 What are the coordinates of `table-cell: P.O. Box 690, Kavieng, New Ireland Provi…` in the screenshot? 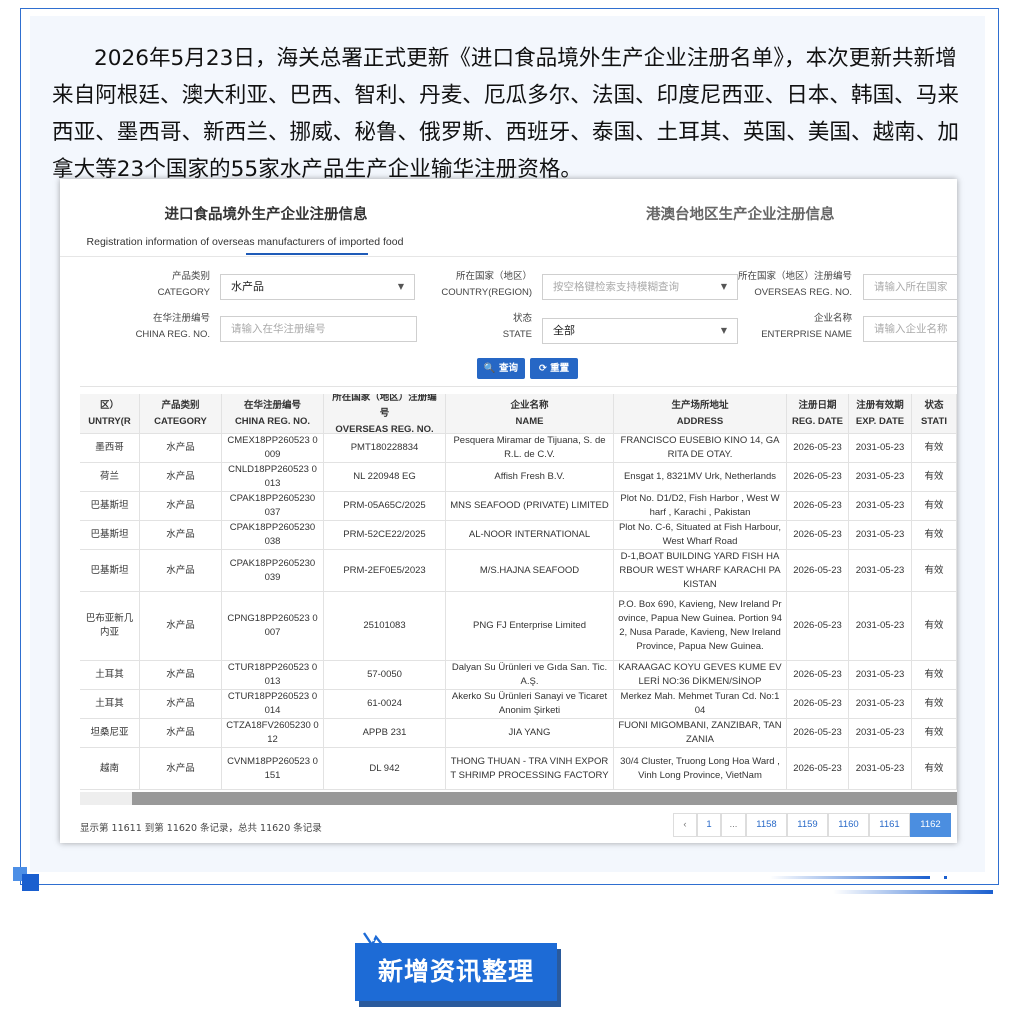 It's located at (700, 626).